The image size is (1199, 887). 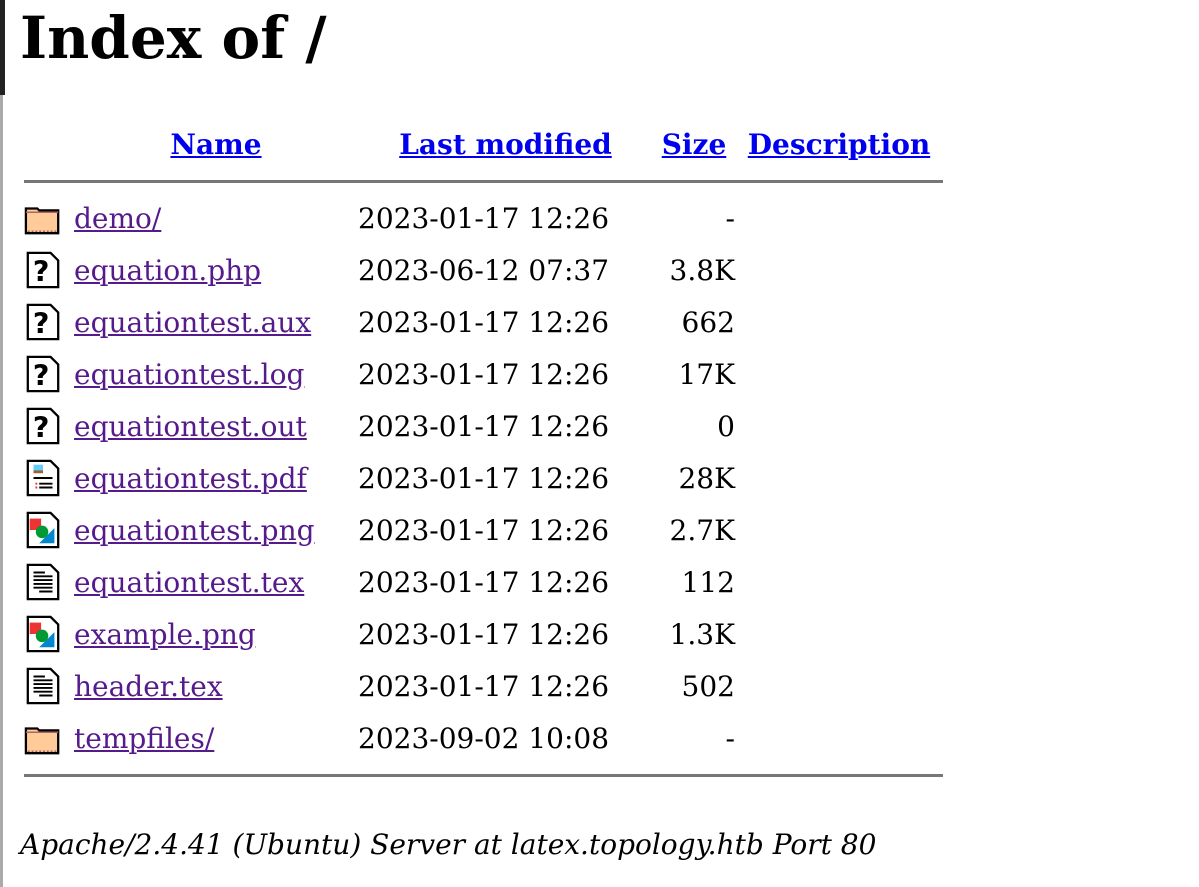 I want to click on file-size: 112, so click(x=708, y=582).